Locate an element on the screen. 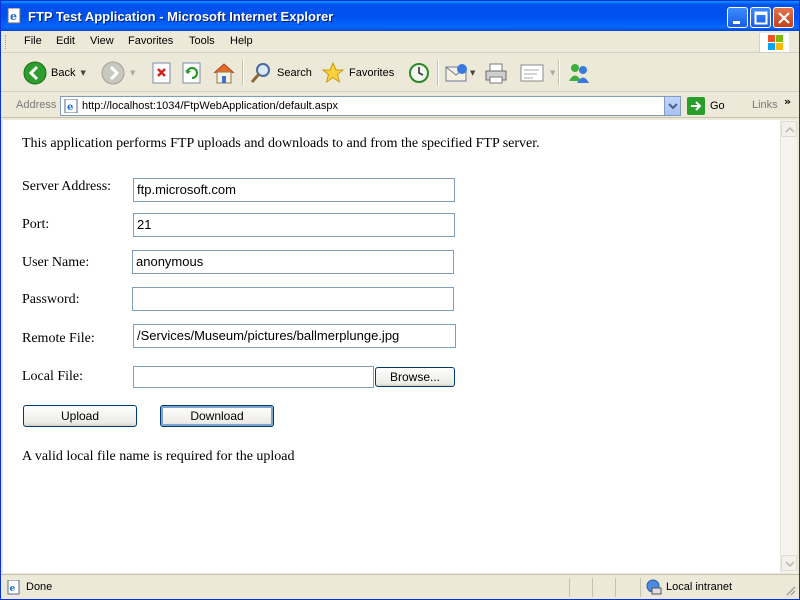 This screenshot has width=800, height=600. mail-dropdown-icon: ▼ is located at coordinates (472, 73).